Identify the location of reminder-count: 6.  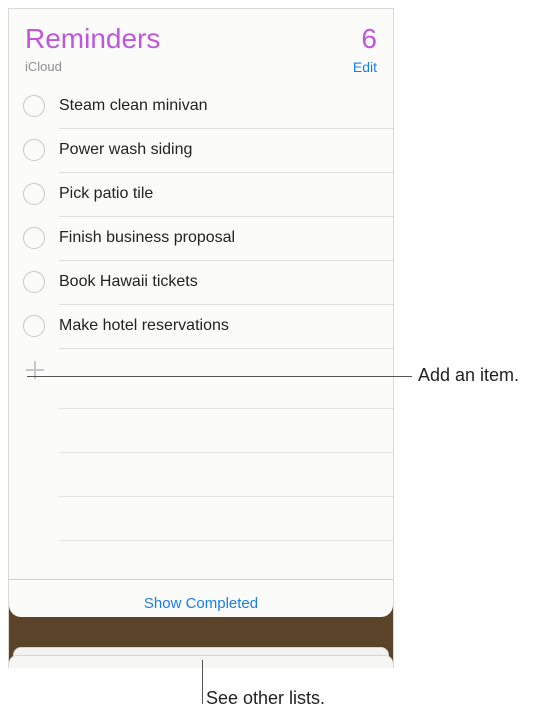
(369, 38).